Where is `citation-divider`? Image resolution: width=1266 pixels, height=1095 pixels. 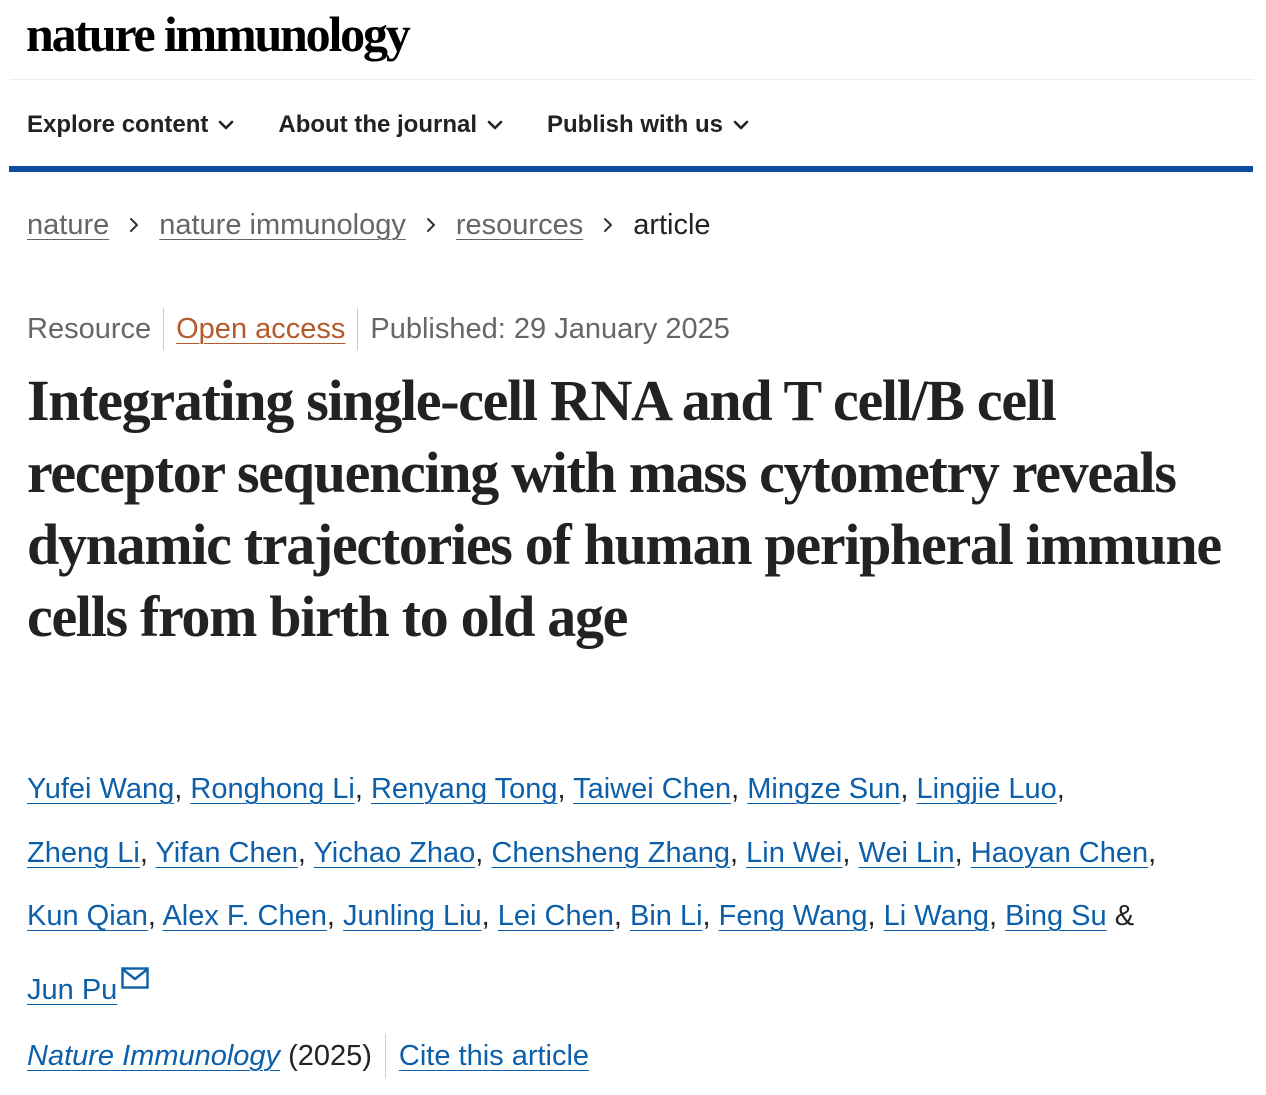
citation-divider is located at coordinates (385, 1056).